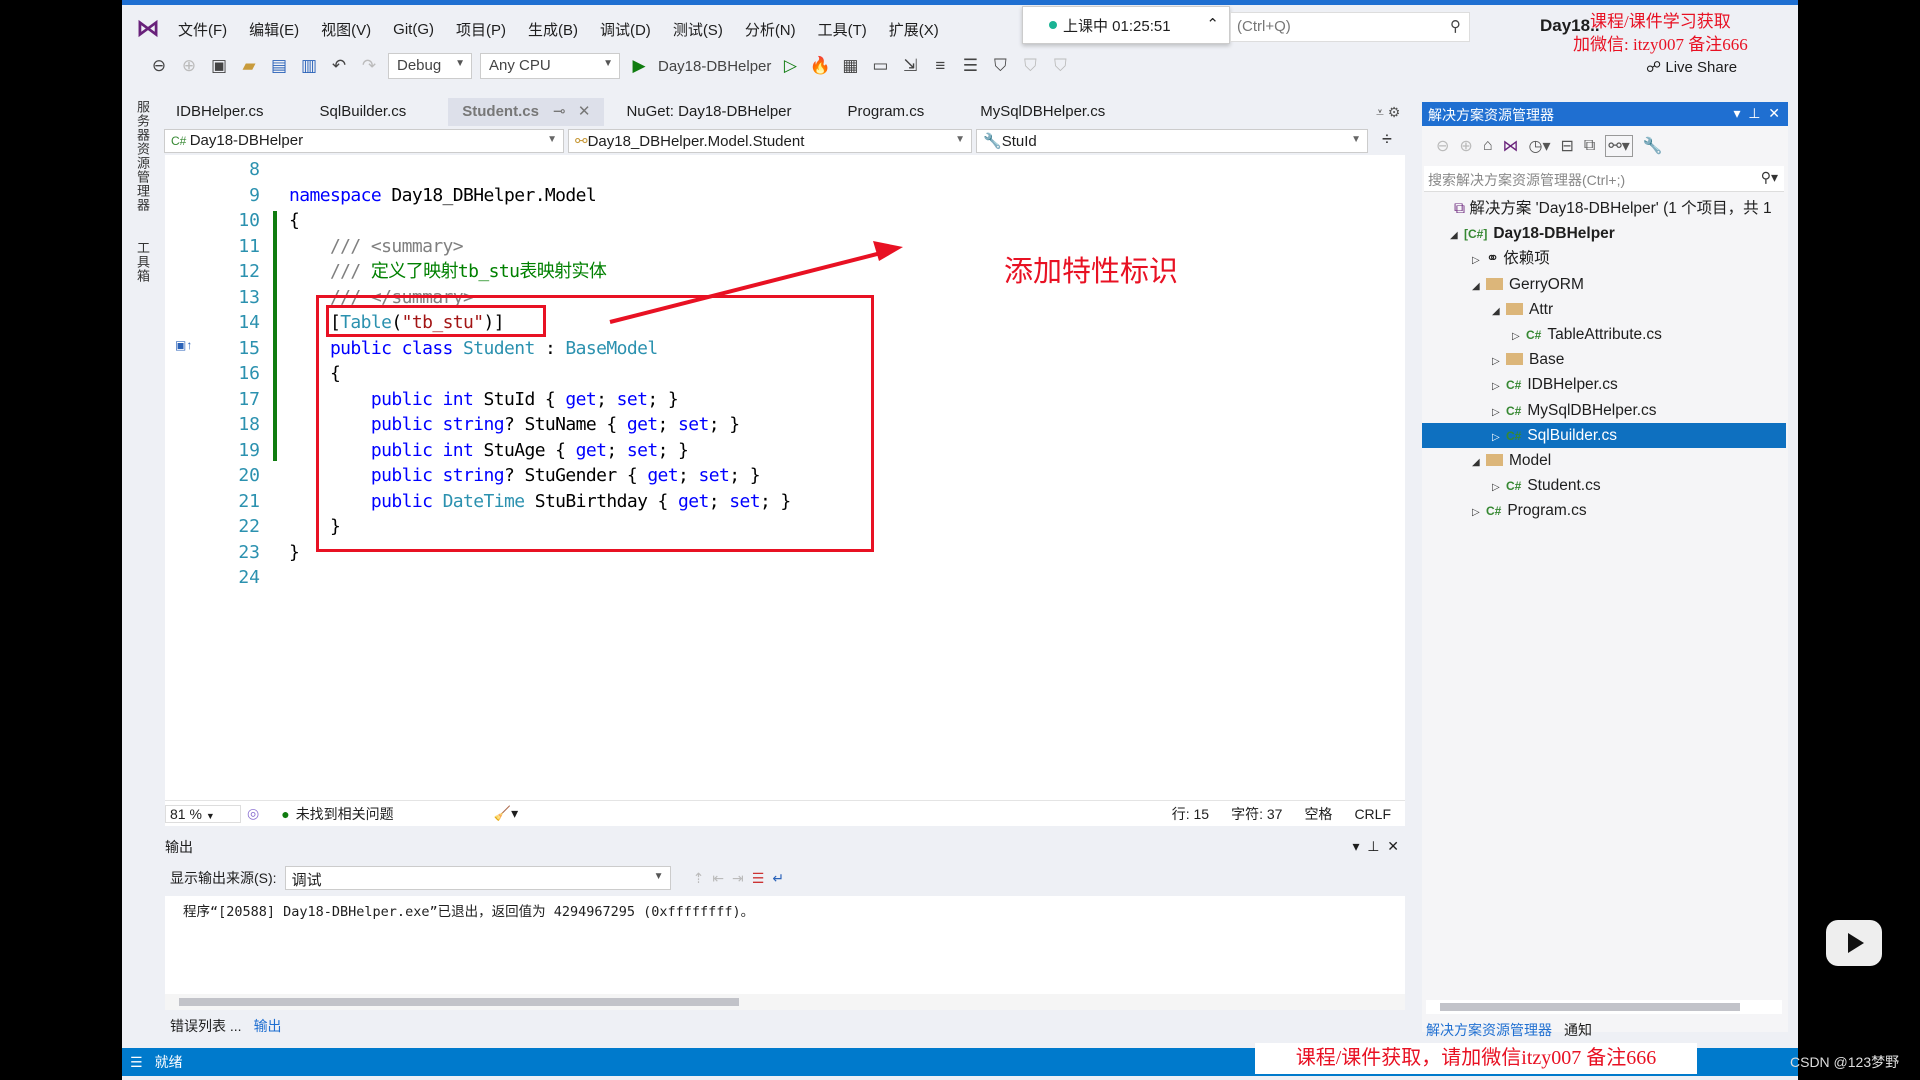 The image size is (1920, 1080). I want to click on tree-item: ◢ GerryORM, so click(1604, 284).